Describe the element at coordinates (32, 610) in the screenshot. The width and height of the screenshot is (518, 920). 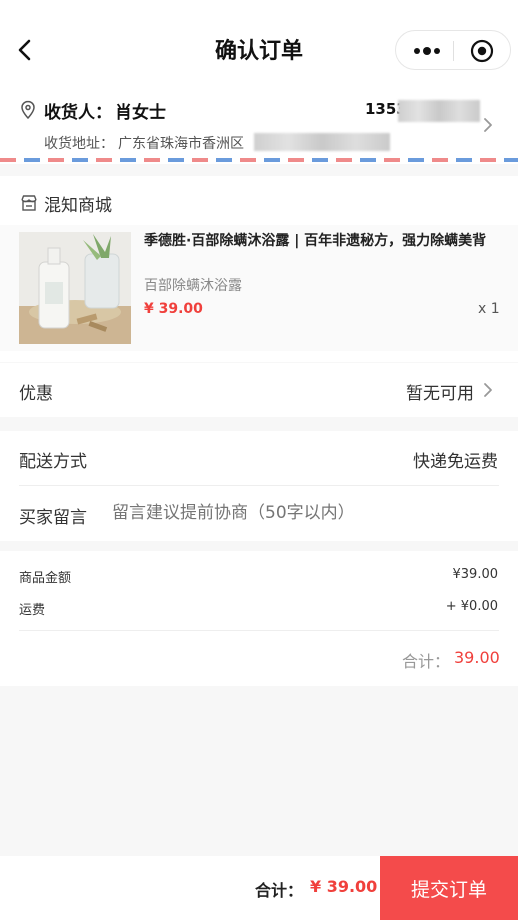
I see `shipping-label: 运费` at that location.